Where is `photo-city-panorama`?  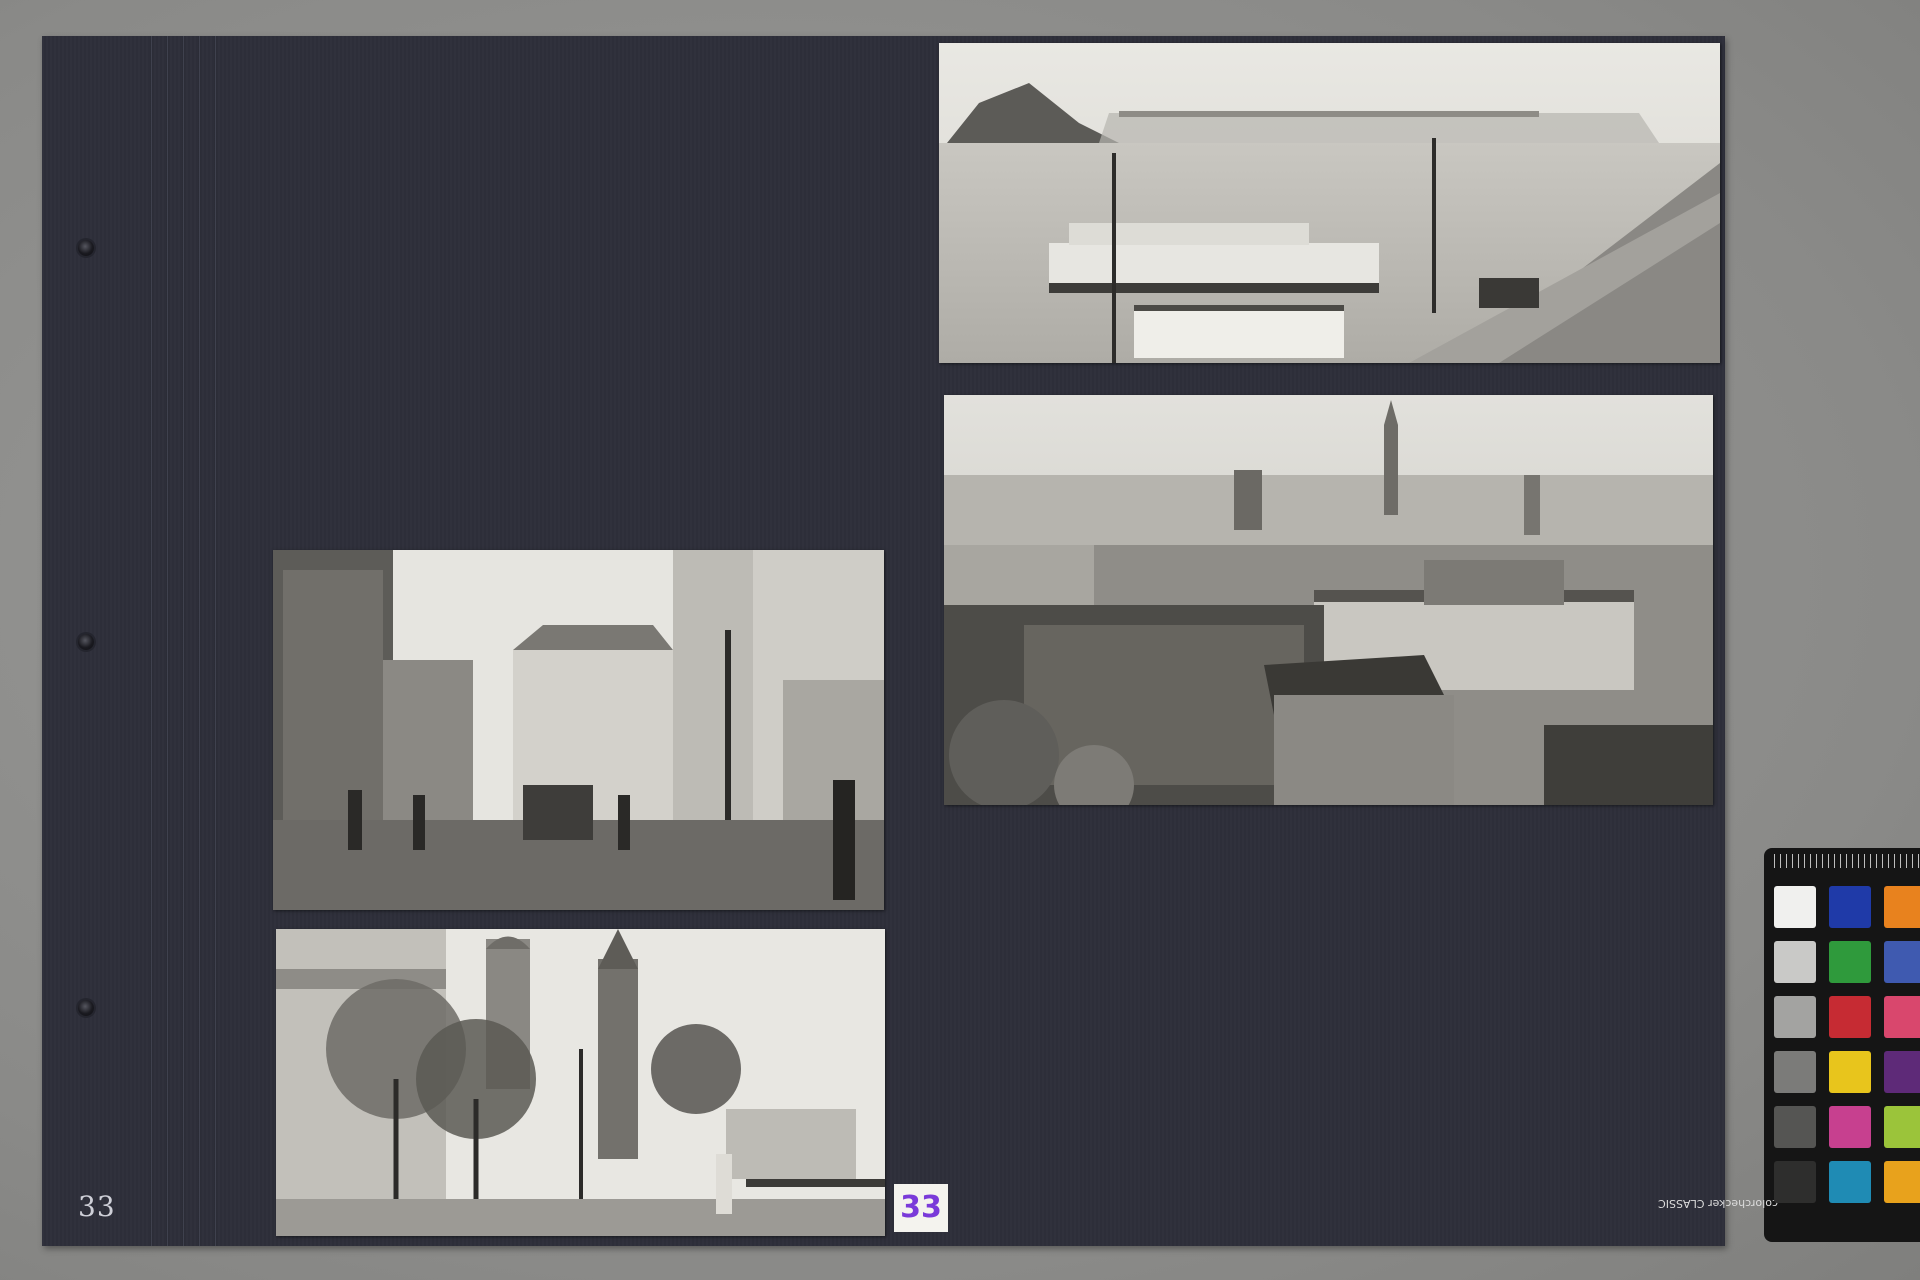
photo-city-panorama is located at coordinates (1328, 600).